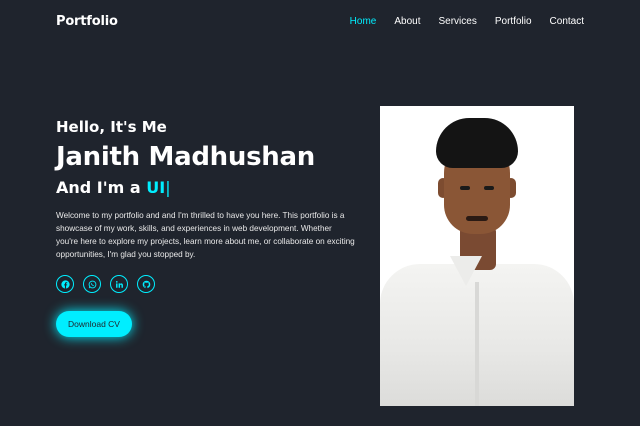 The image size is (640, 426). I want to click on nav-services: Services, so click(457, 21).